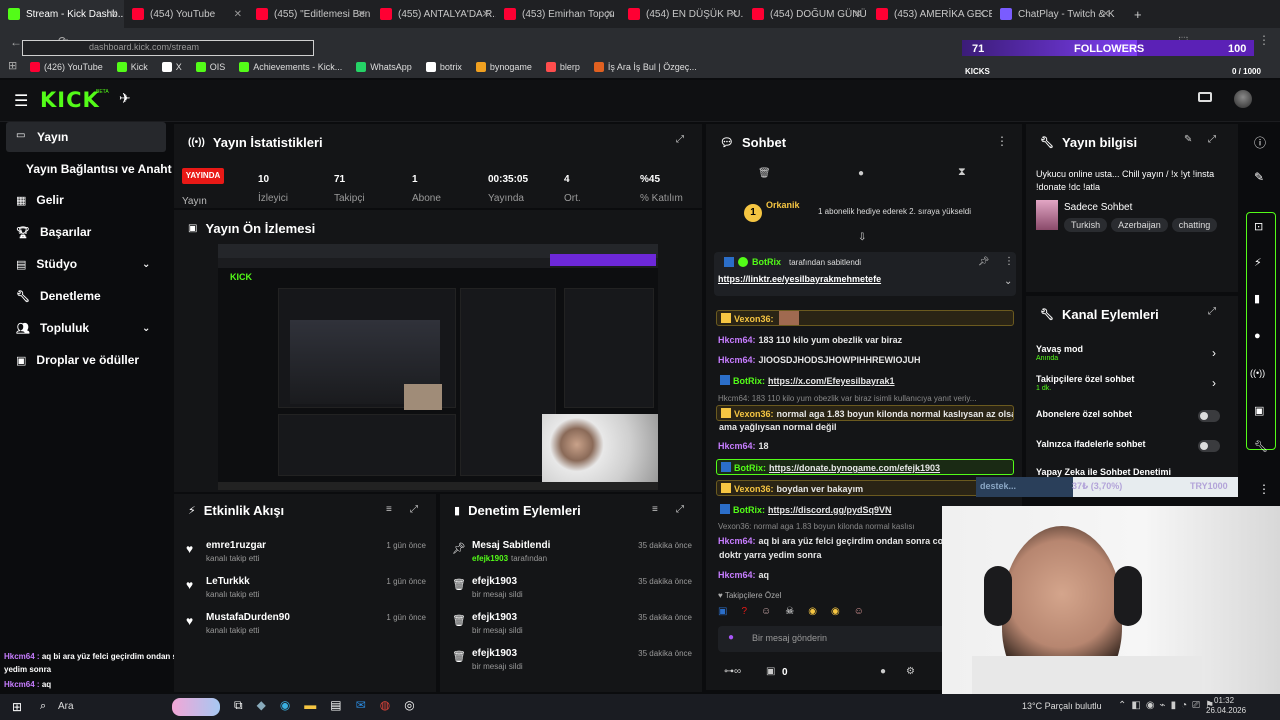 The height and width of the screenshot is (720, 1280). Describe the element at coordinates (384, 67) in the screenshot. I see `bookmark-item: WhatsApp` at that location.